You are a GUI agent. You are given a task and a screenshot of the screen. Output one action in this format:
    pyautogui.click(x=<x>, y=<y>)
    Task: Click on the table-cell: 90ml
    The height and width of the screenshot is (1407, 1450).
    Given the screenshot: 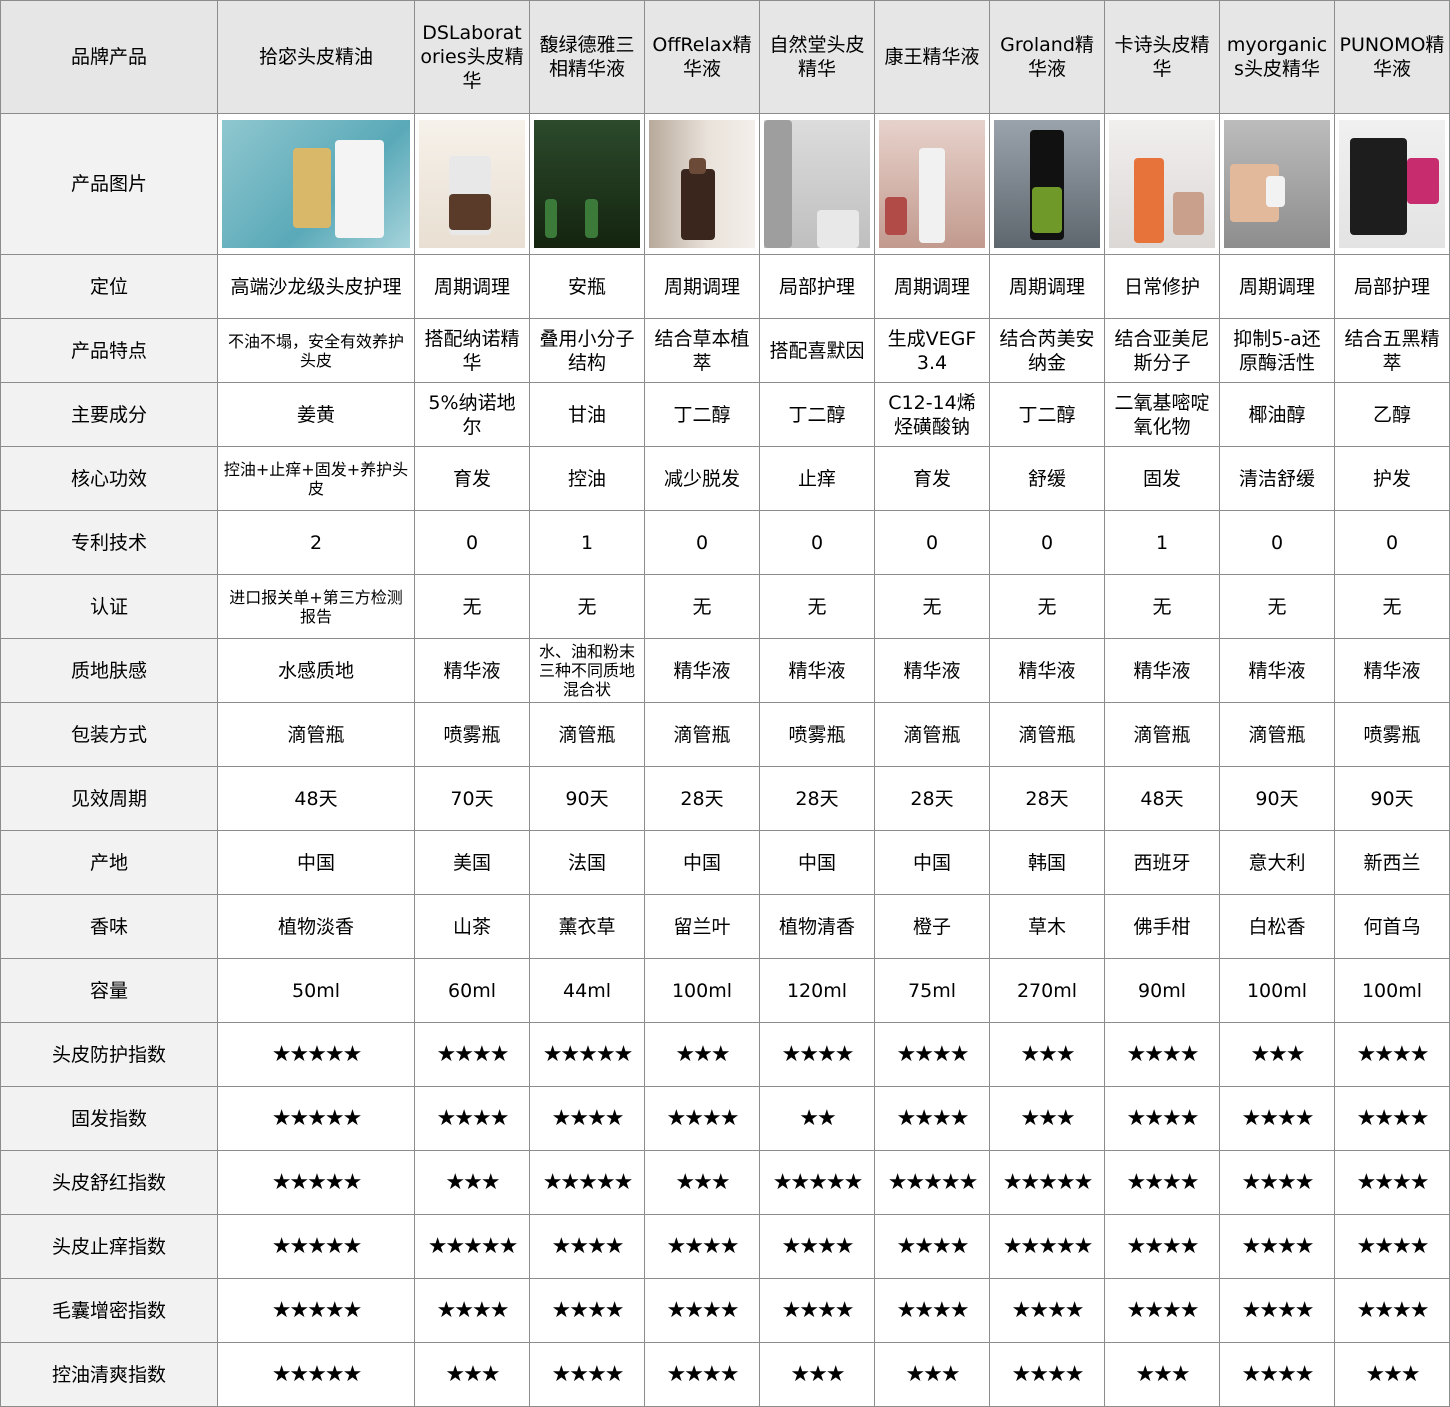 What is the action you would take?
    pyautogui.click(x=1162, y=991)
    